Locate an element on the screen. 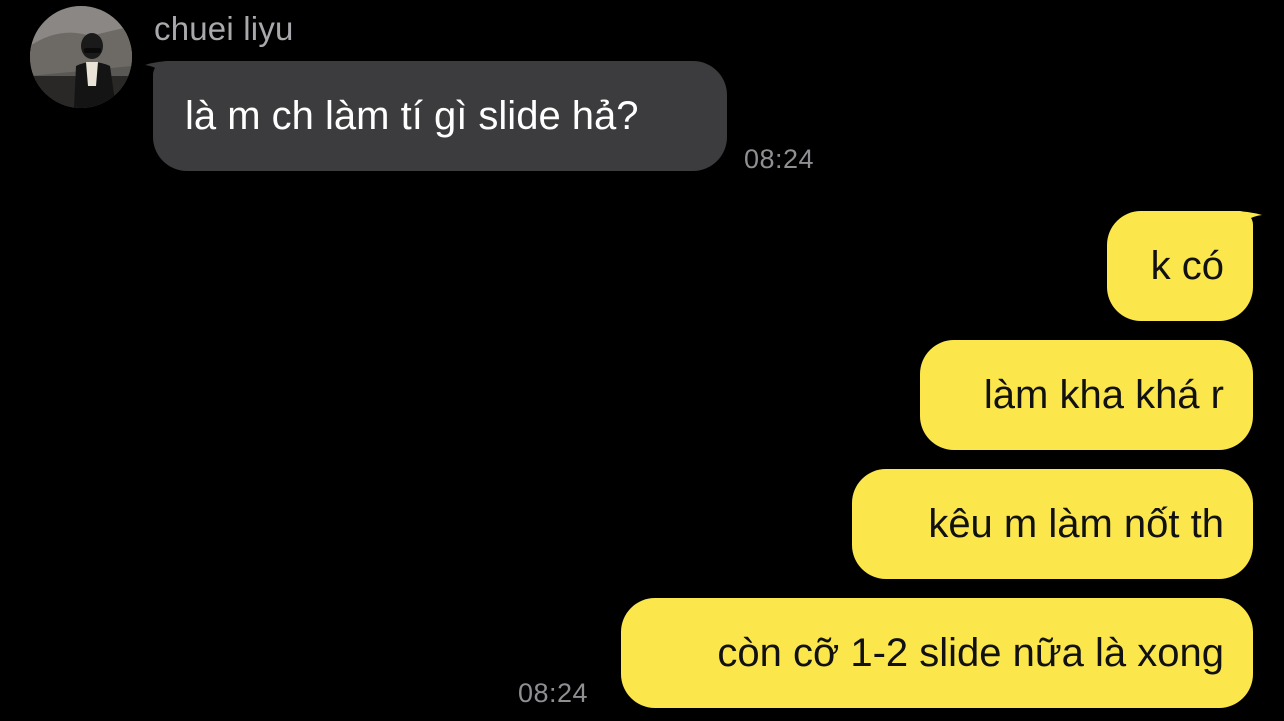 The image size is (1284, 721). outgoing-message-bubble: k có is located at coordinates (1180, 266).